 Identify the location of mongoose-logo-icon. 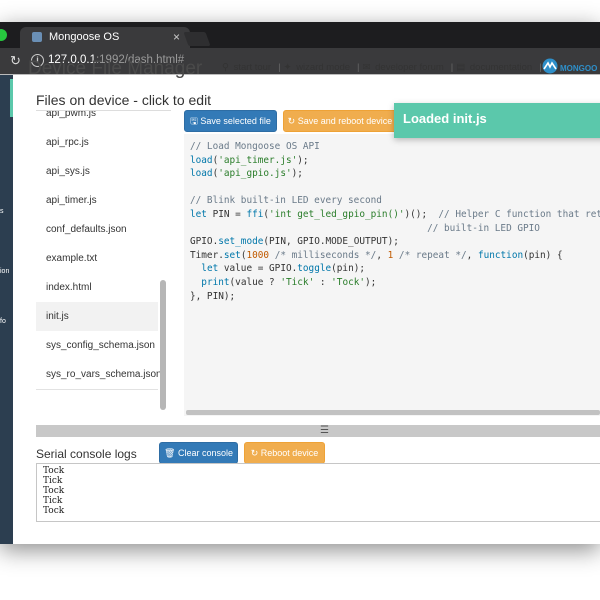
(550, 66).